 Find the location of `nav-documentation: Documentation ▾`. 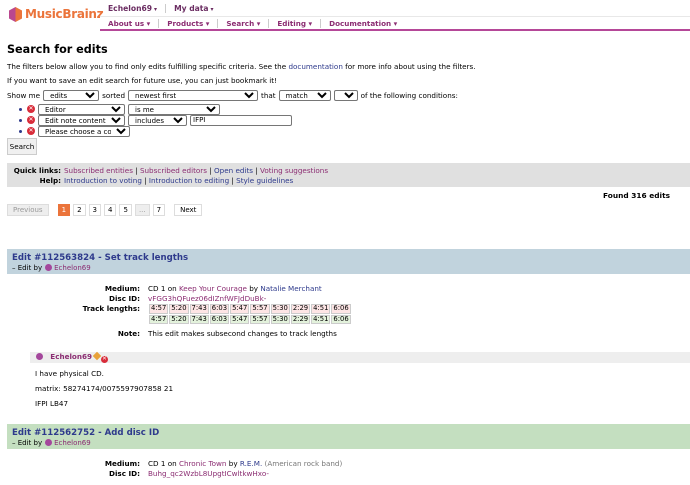

nav-documentation: Documentation ▾ is located at coordinates (363, 23).